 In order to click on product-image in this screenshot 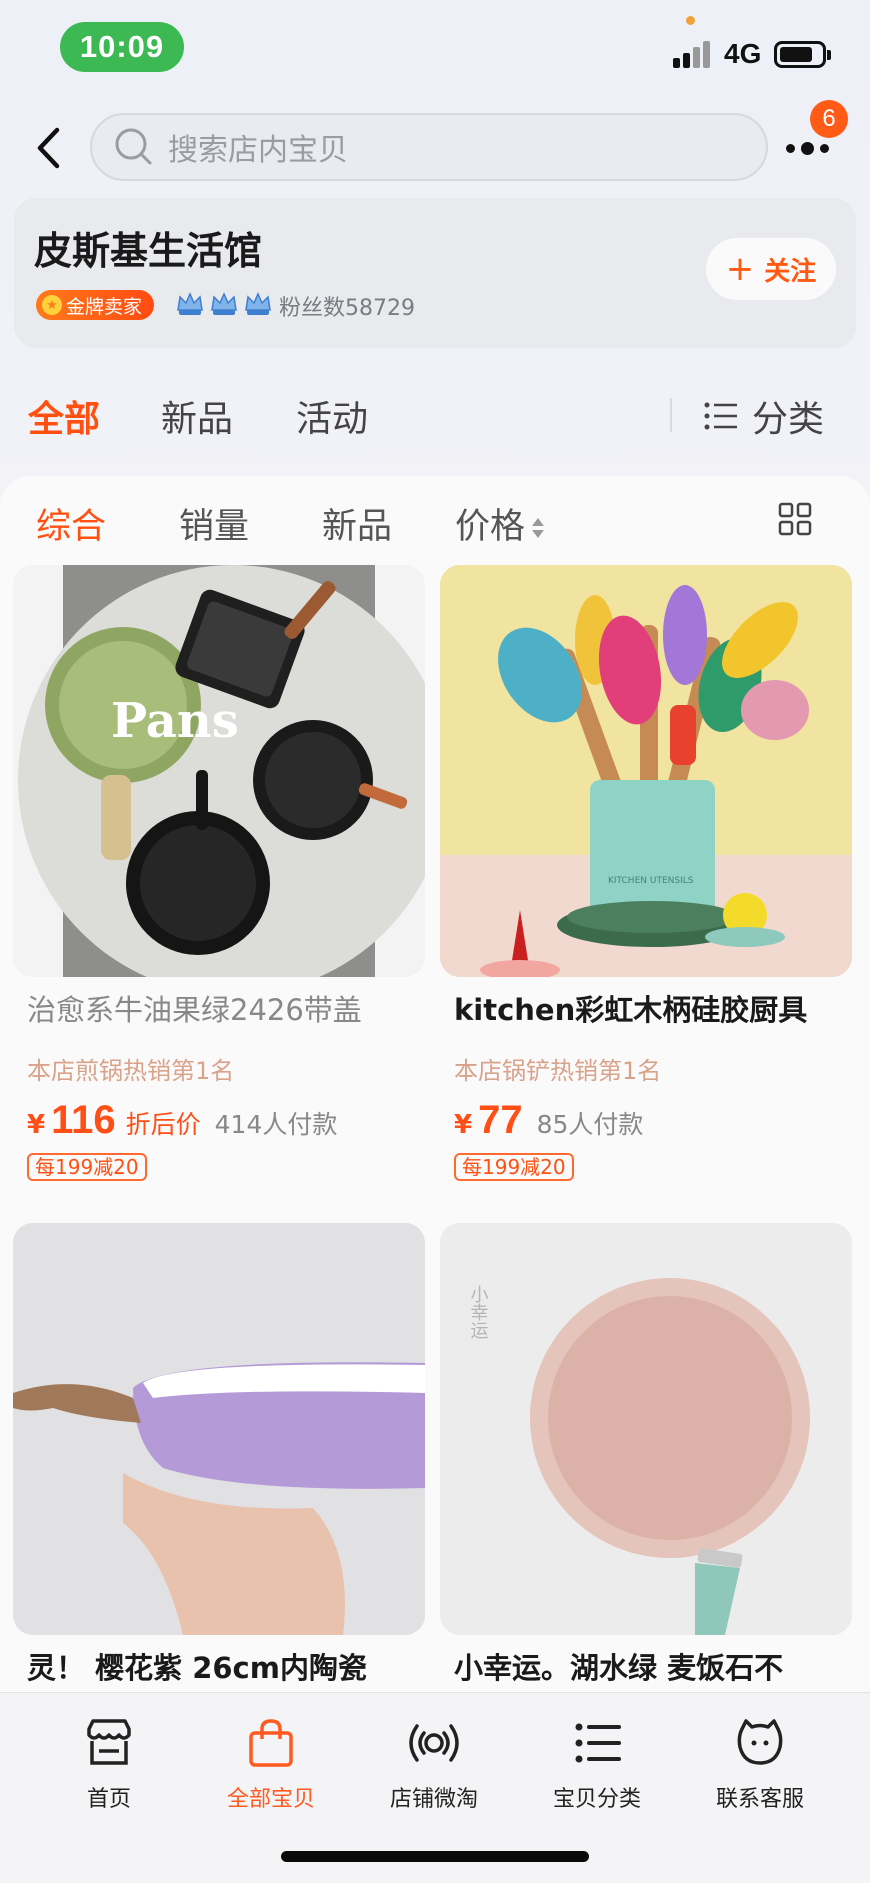, I will do `click(219, 1429)`.